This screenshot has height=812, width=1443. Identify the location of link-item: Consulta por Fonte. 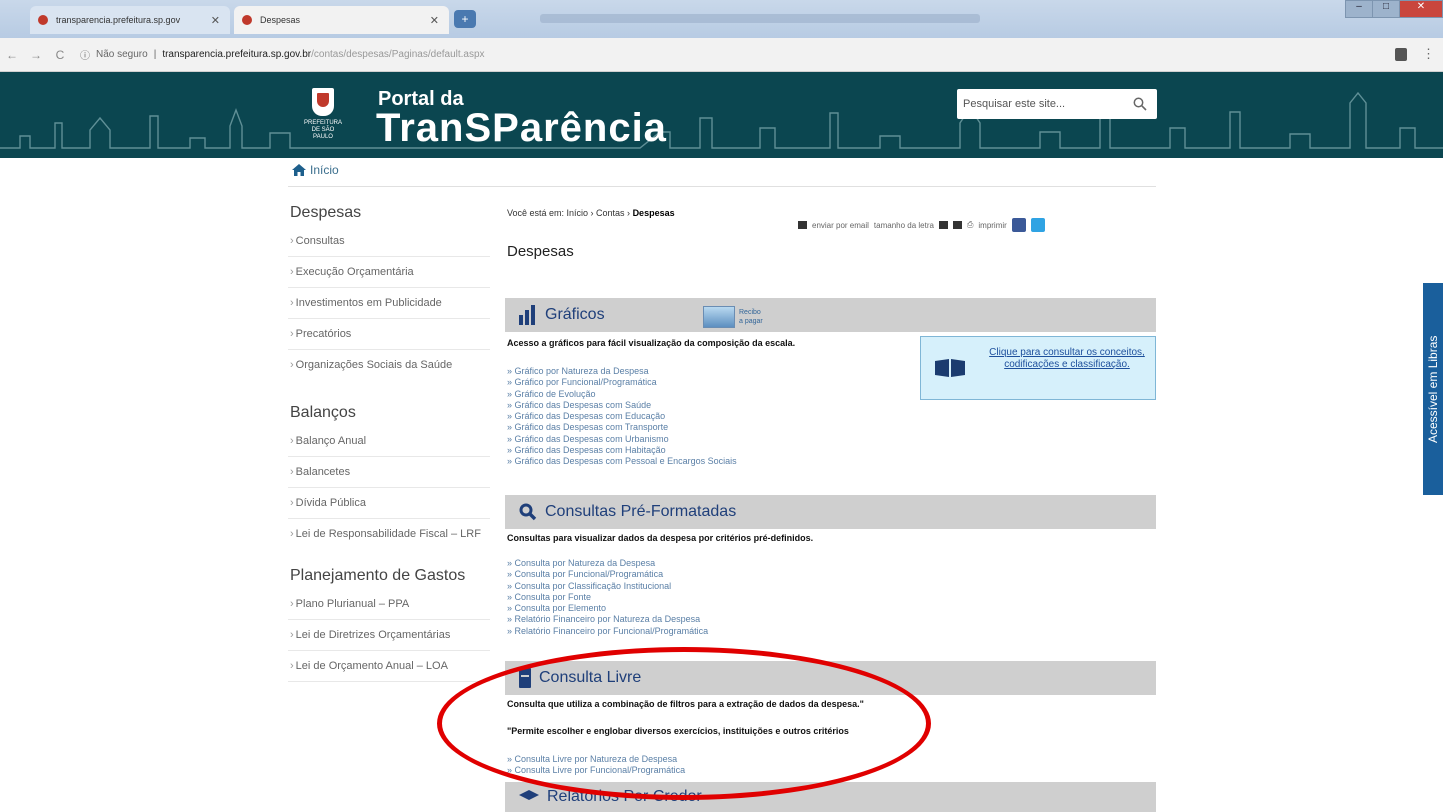
(607, 597).